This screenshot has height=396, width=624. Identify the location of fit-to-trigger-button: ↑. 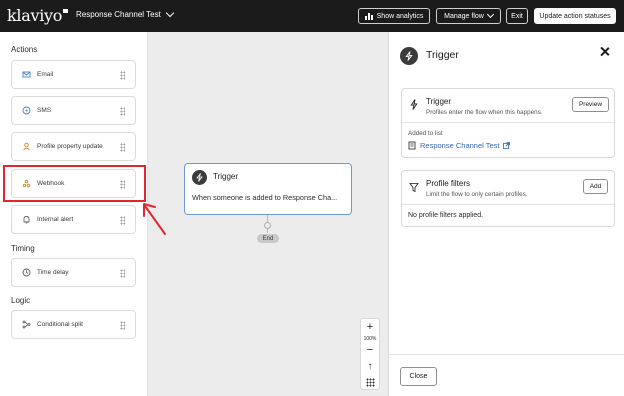
(370, 366).